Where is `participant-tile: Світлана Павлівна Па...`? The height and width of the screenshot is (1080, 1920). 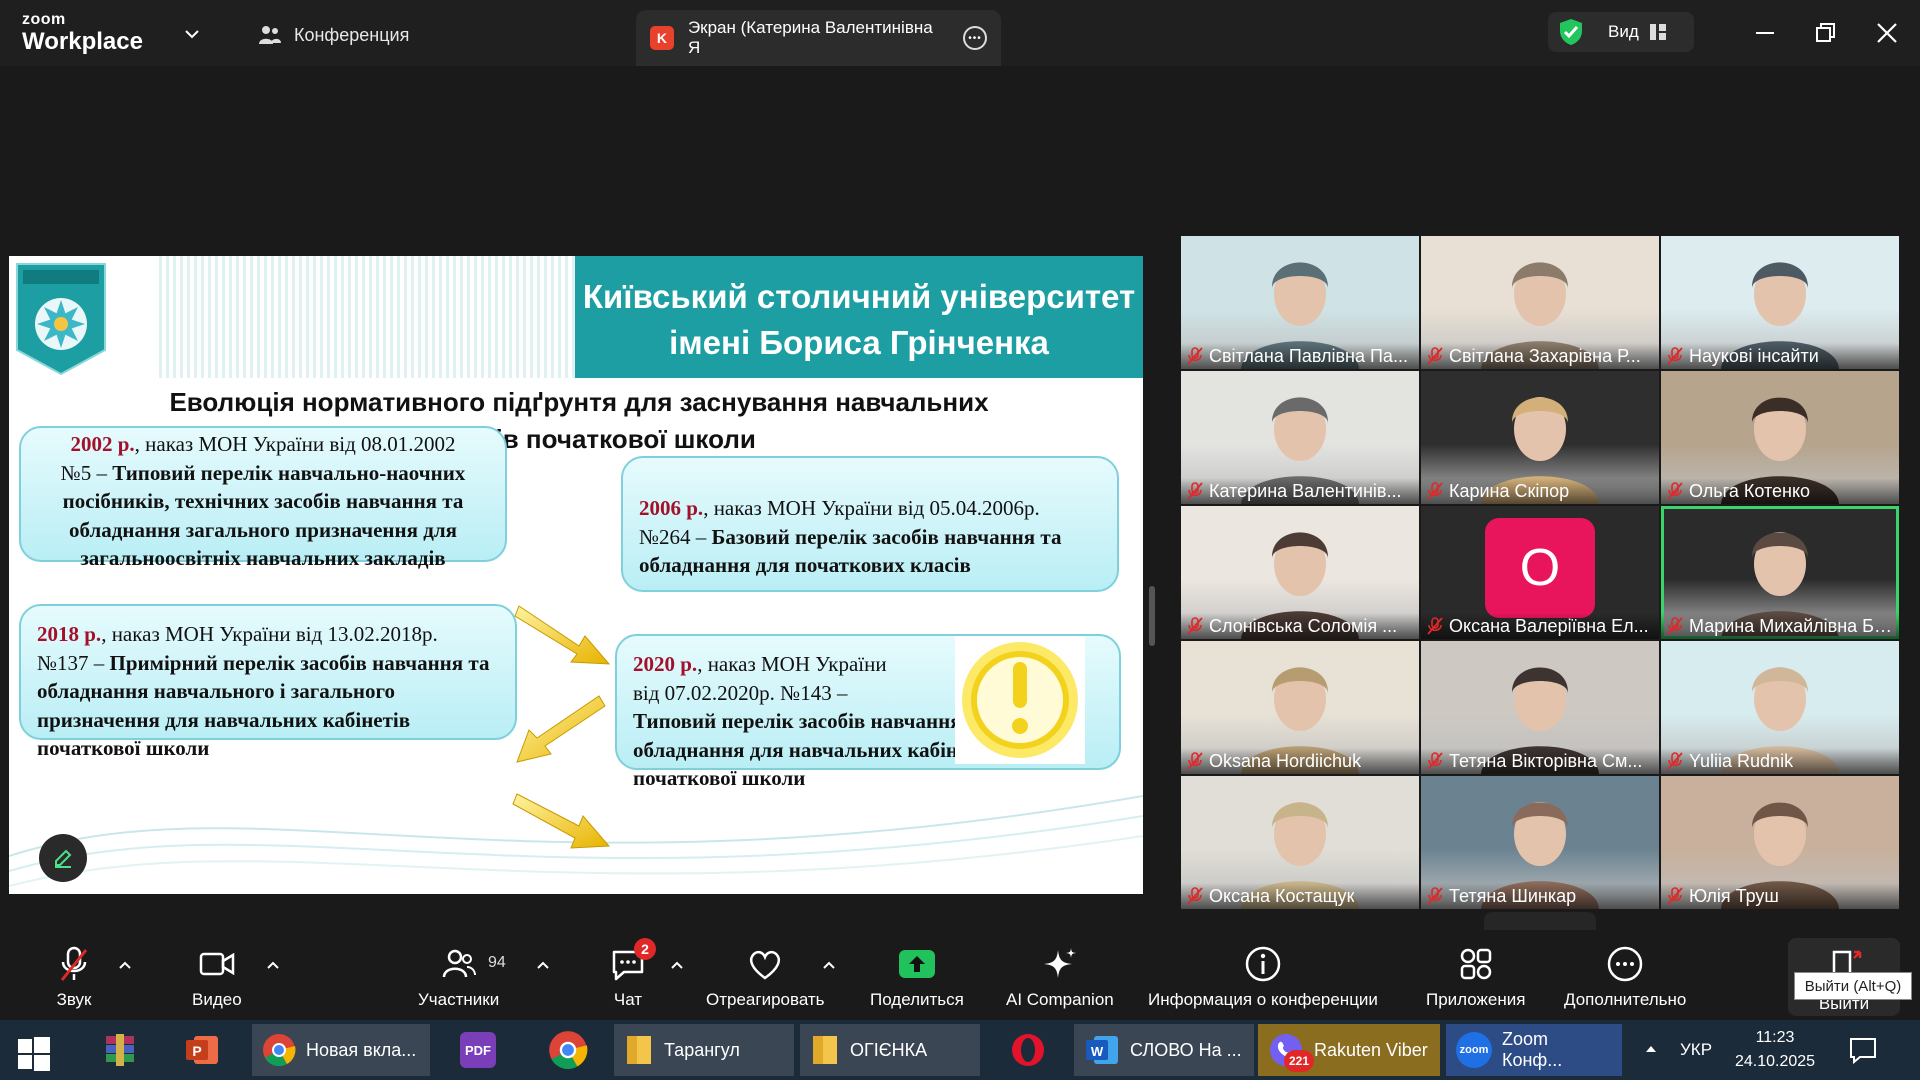 participant-tile: Світлана Павлівна Па... is located at coordinates (1300, 302).